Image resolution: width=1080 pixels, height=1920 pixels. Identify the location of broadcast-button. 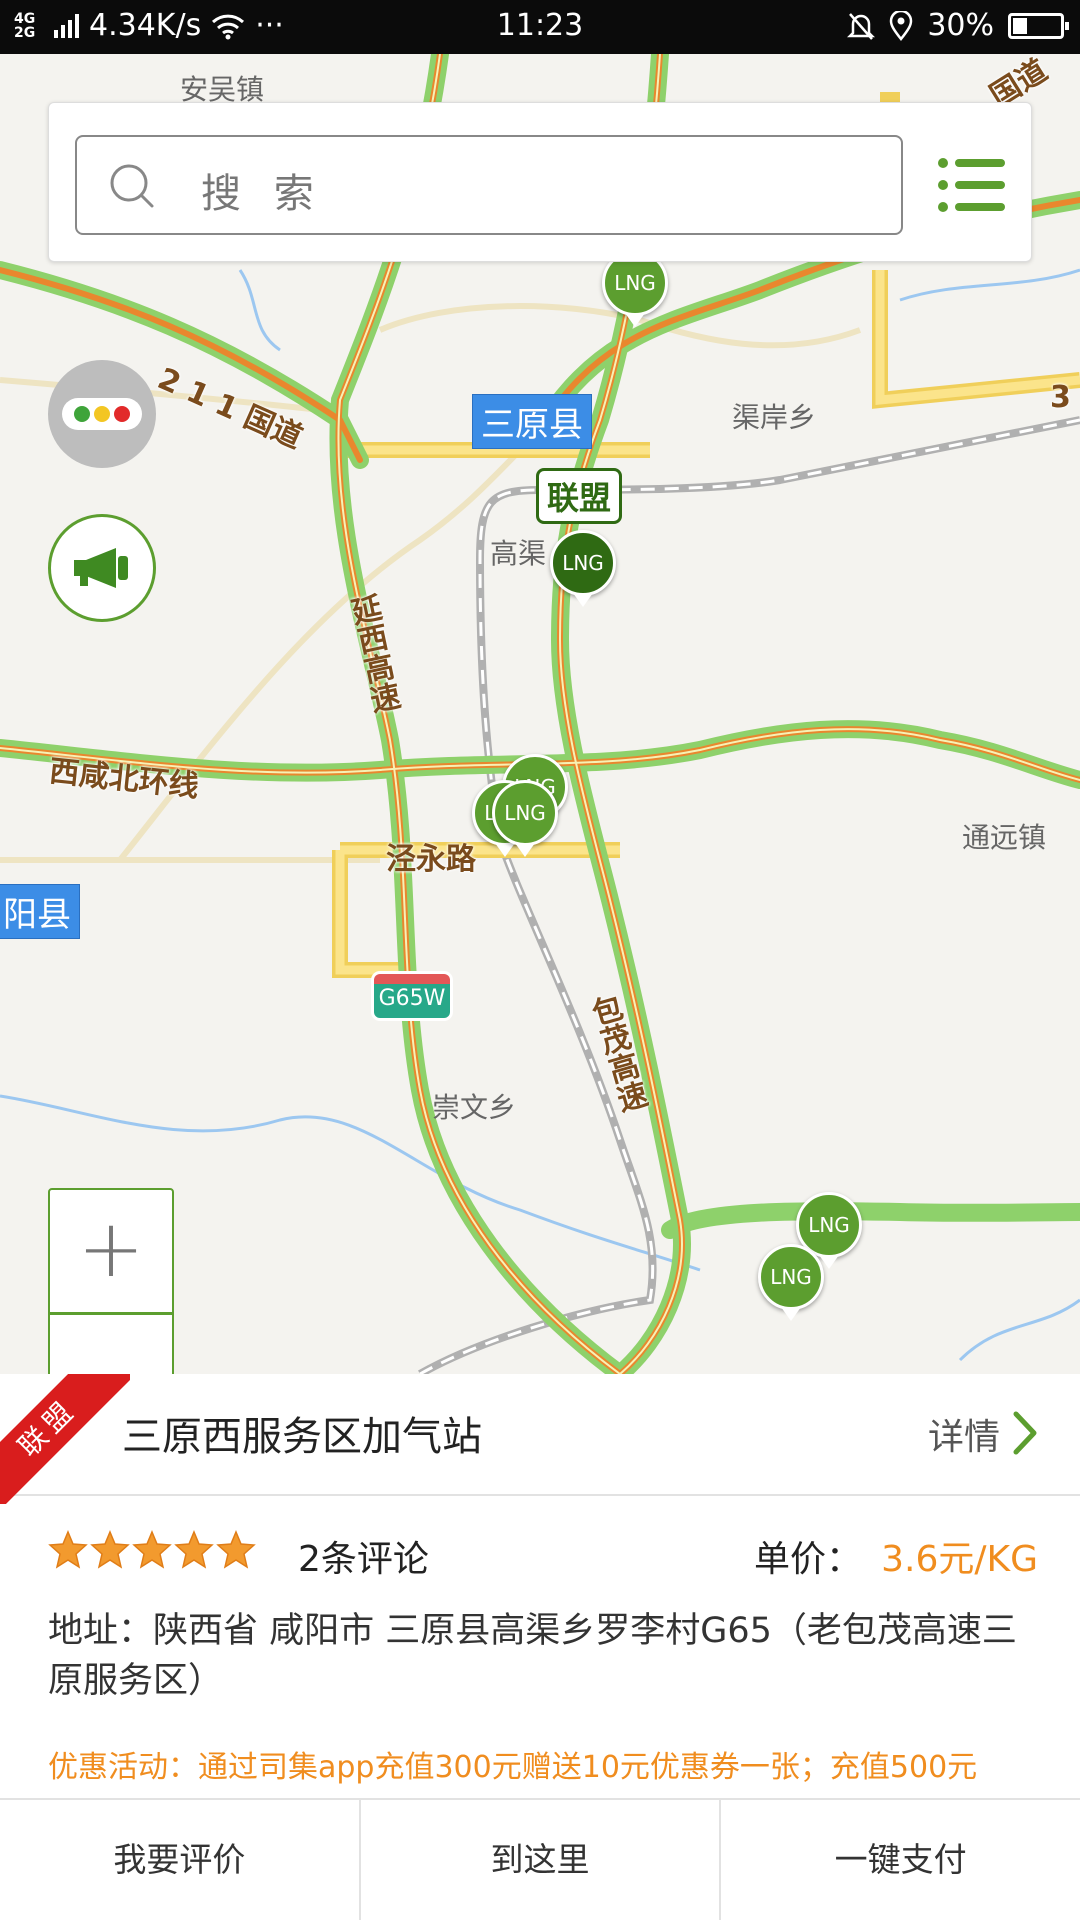
(102, 568).